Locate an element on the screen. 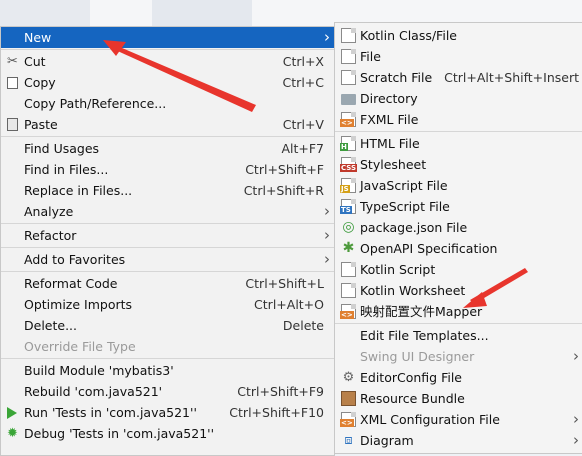 The image size is (582, 456). menu-item-stylesheet: CSS Stylesheet is located at coordinates (458, 164).